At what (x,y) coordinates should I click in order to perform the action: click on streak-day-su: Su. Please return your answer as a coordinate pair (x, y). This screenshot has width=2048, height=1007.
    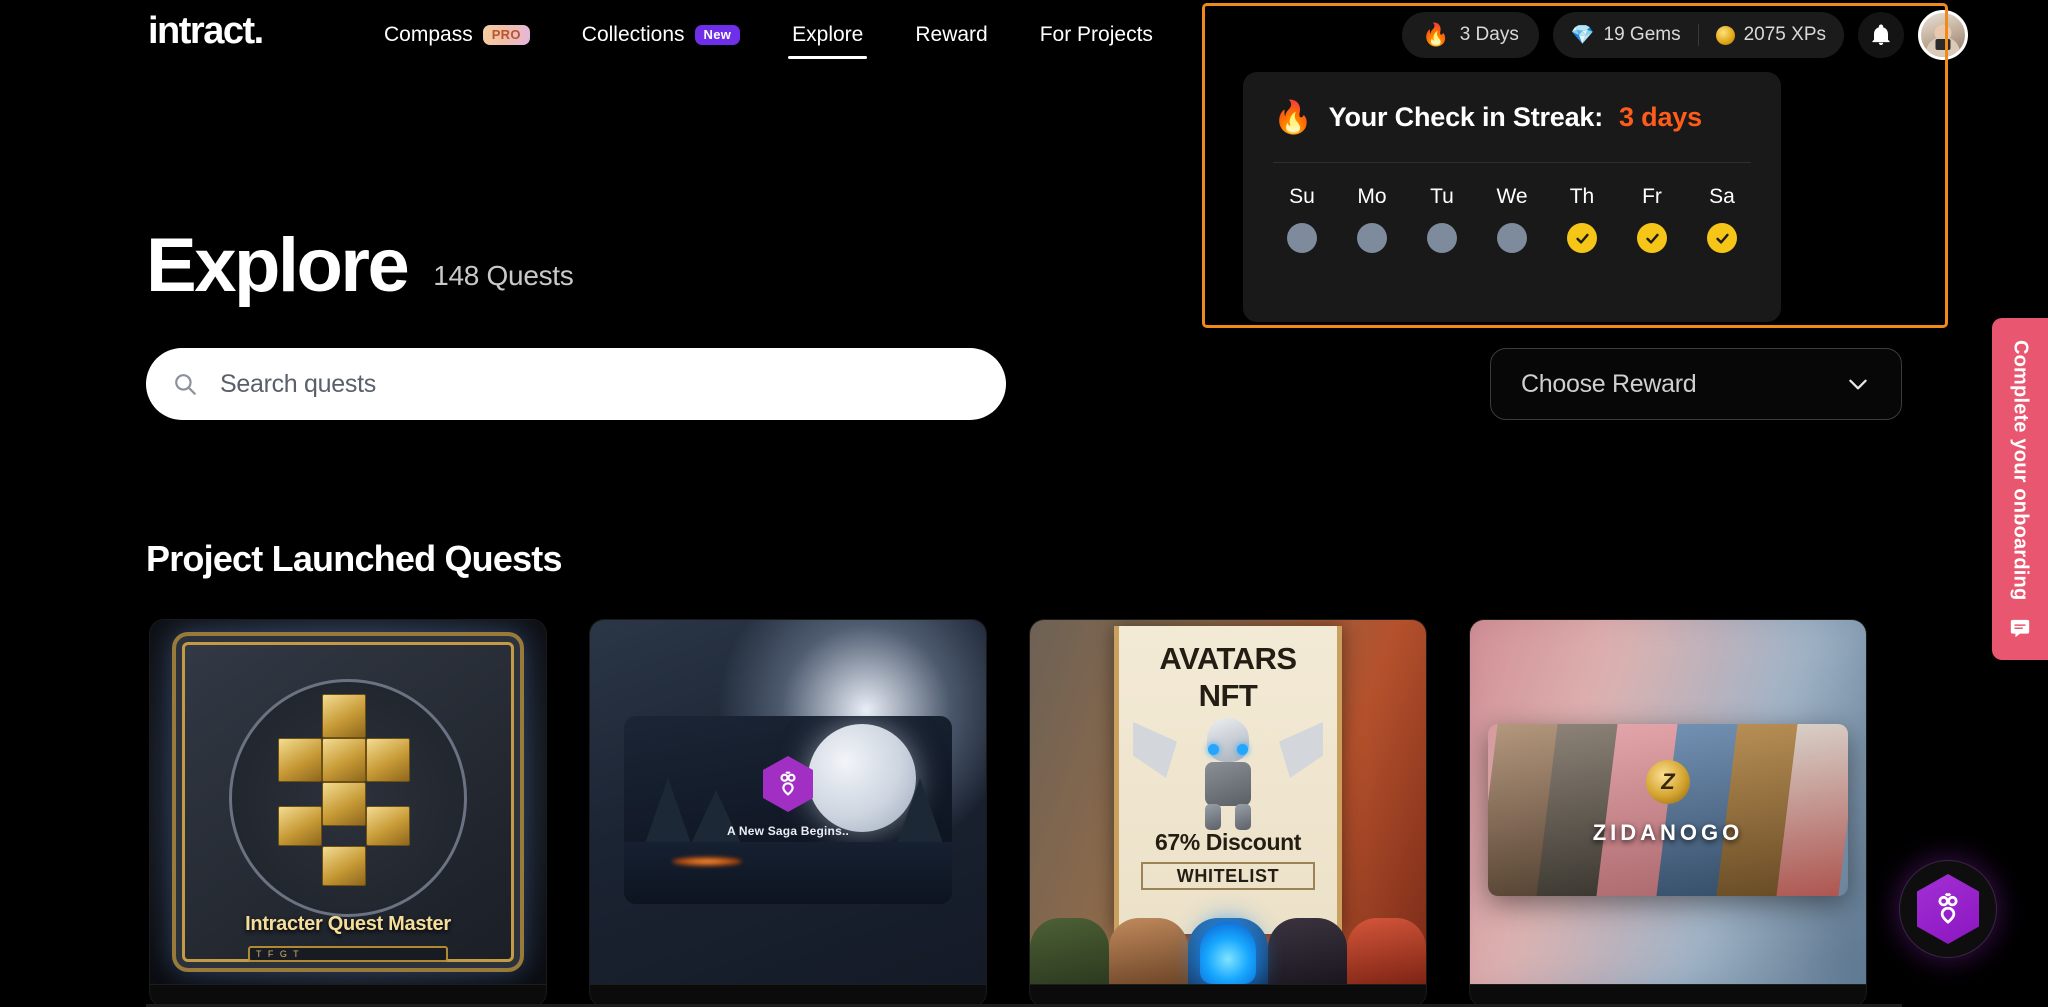
    Looking at the image, I should click on (1302, 219).